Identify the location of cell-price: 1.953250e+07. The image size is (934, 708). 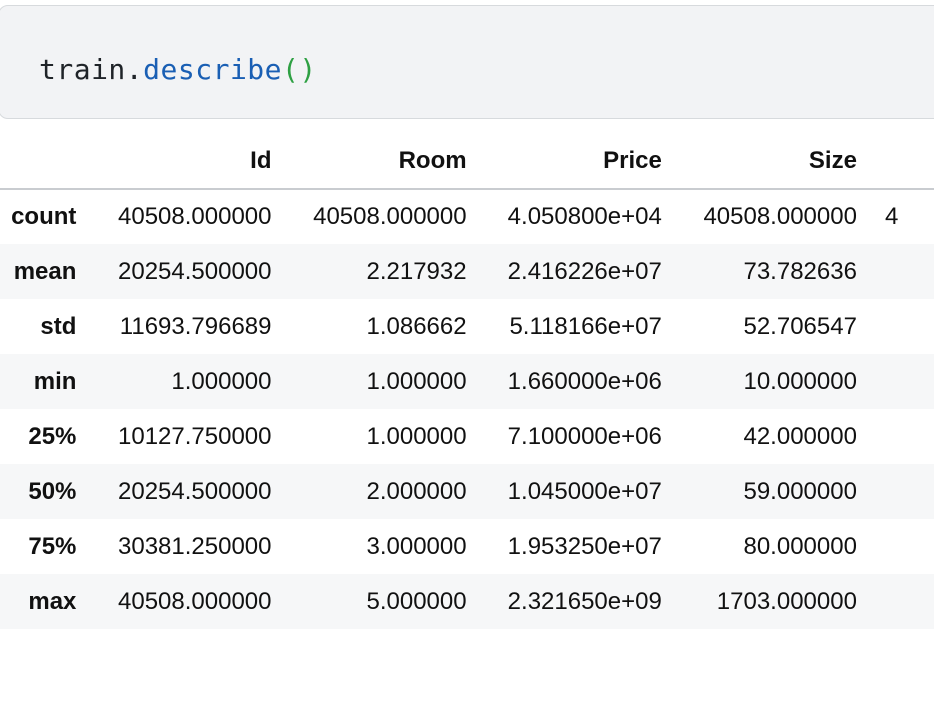
(584, 546).